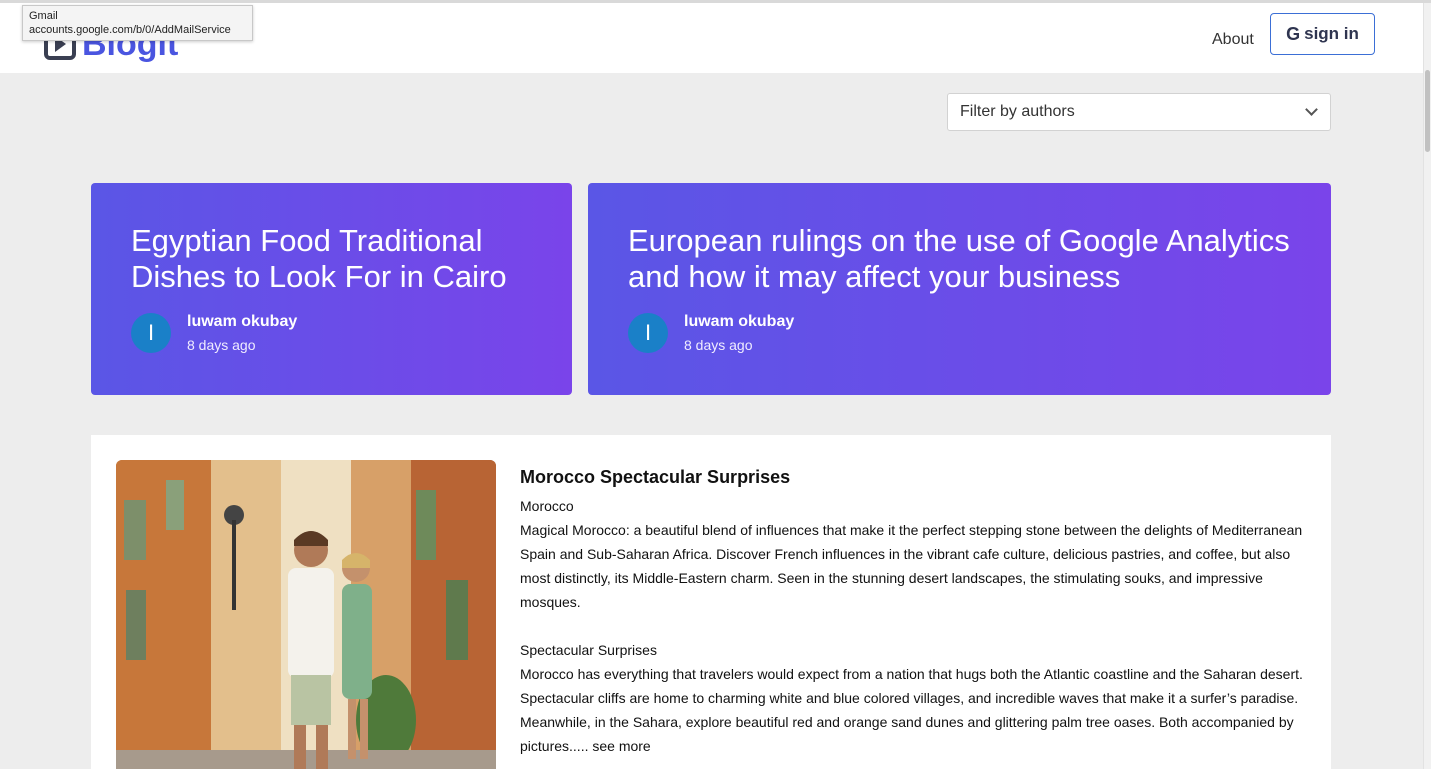  Describe the element at coordinates (1331, 33) in the screenshot. I see `sign-in-label: sign in` at that location.